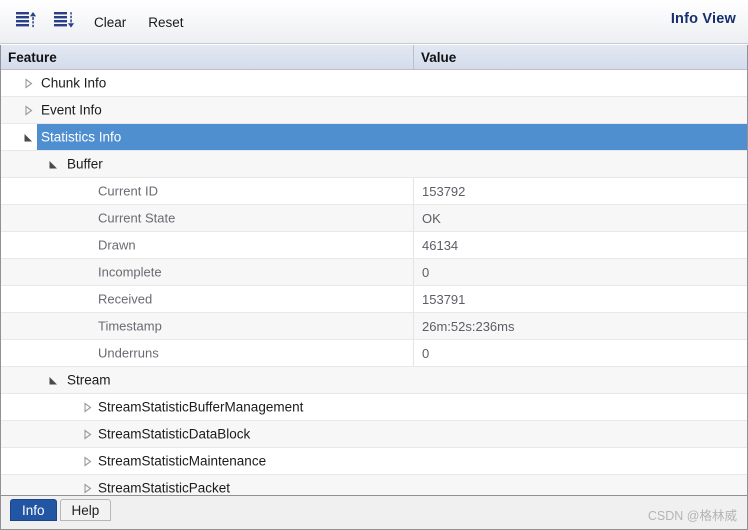  I want to click on row-label: Statistics Info, so click(81, 137).